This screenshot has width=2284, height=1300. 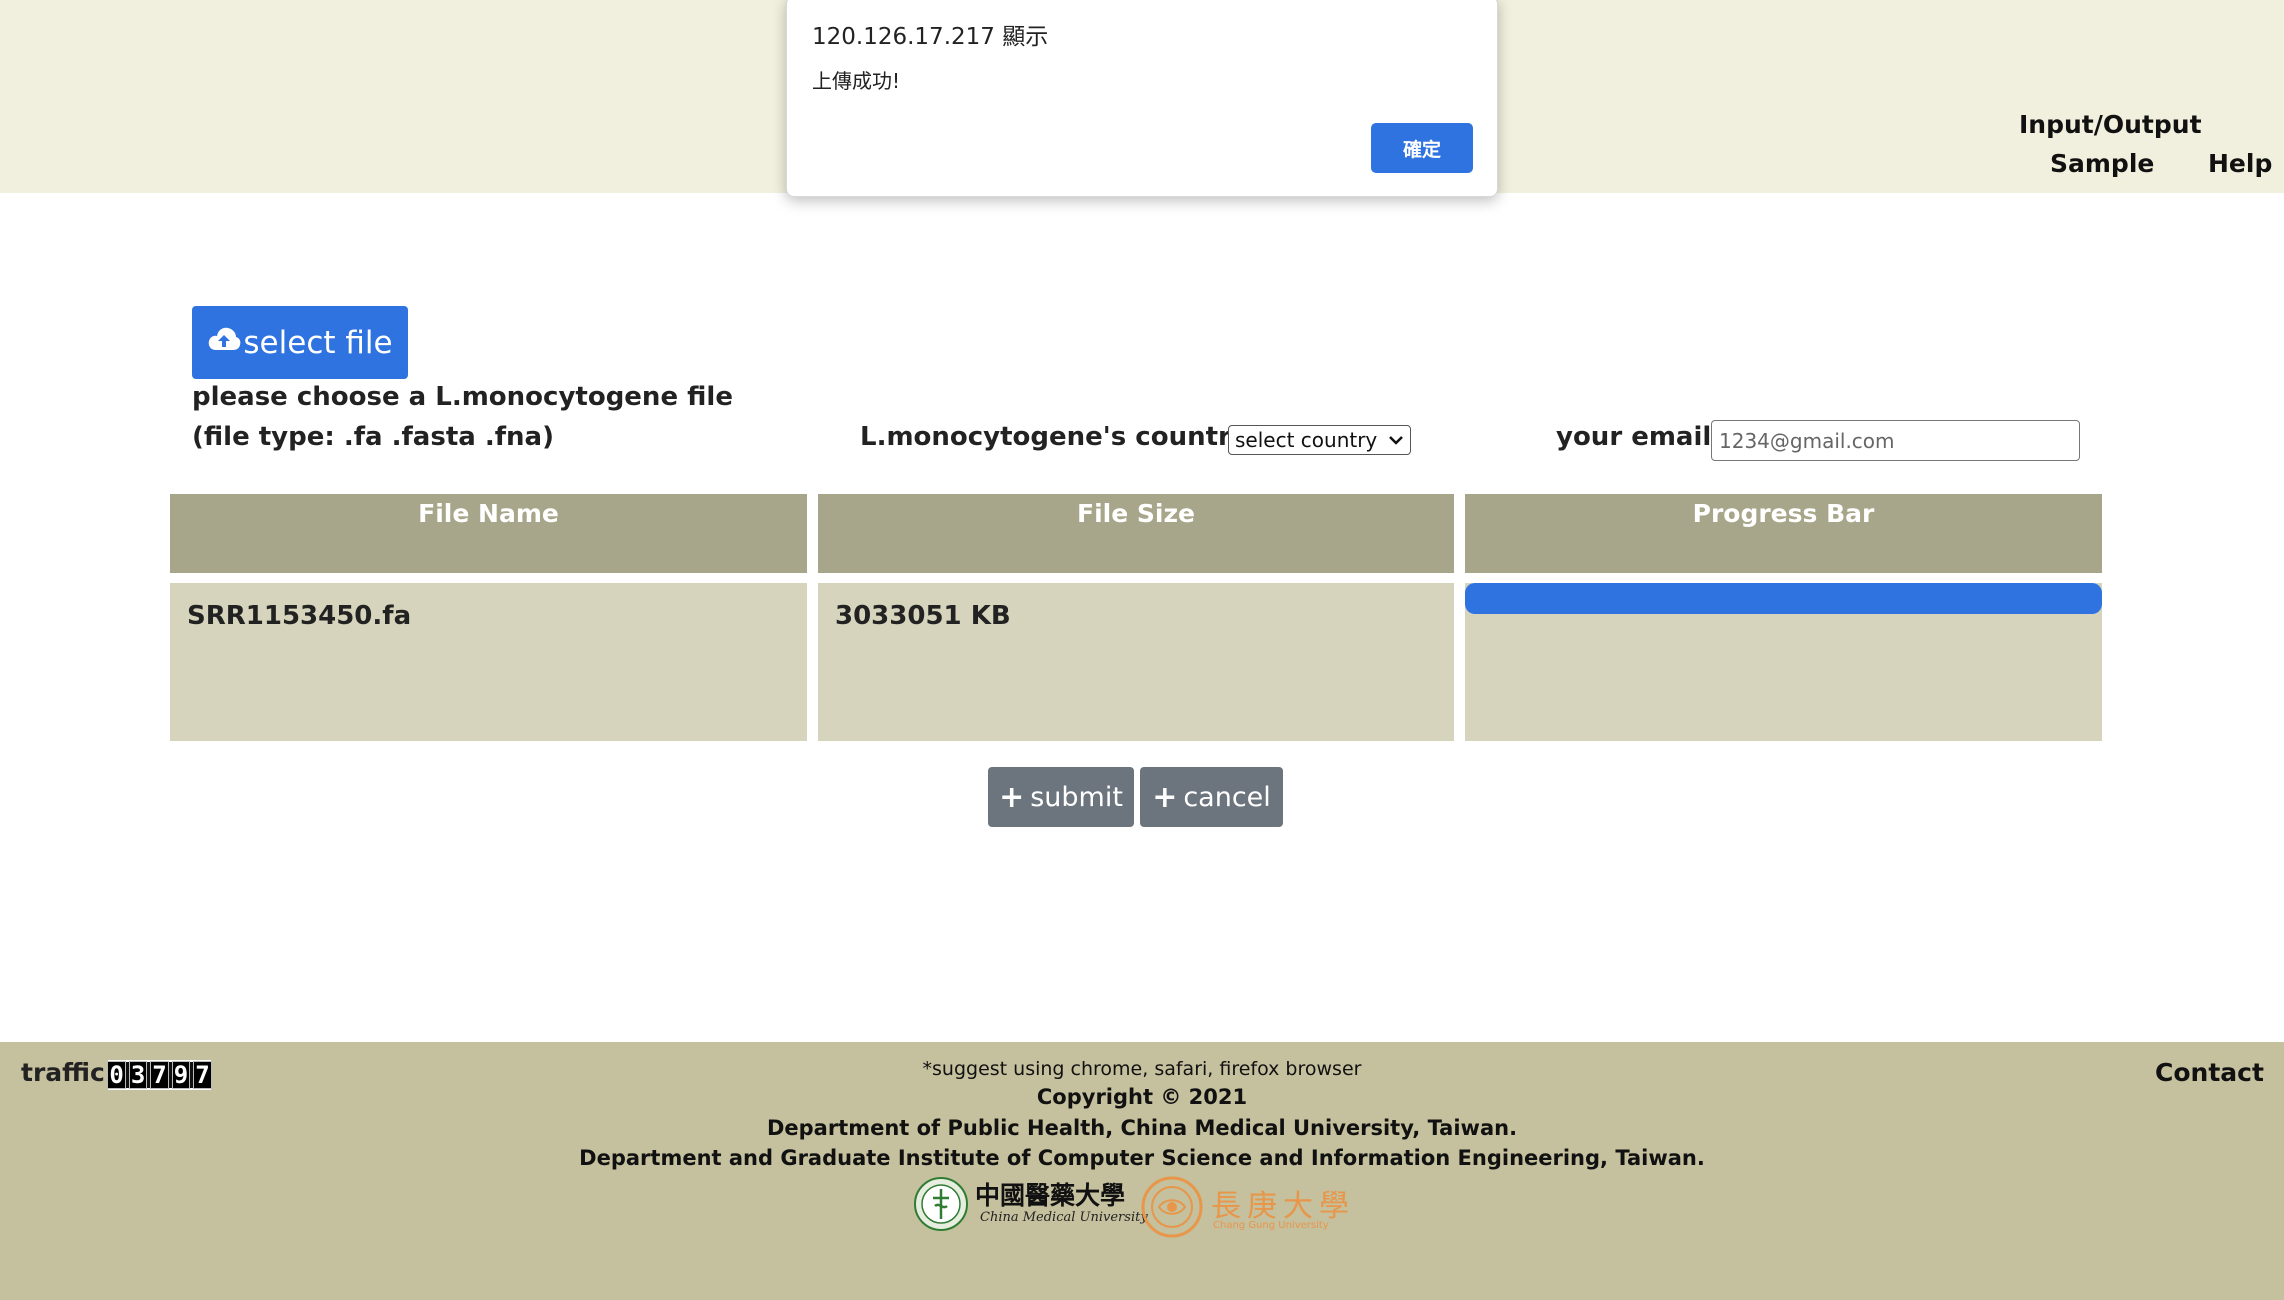 What do you see at coordinates (488, 662) in the screenshot?
I see `cell-file-name: SRR1153450.fa` at bounding box center [488, 662].